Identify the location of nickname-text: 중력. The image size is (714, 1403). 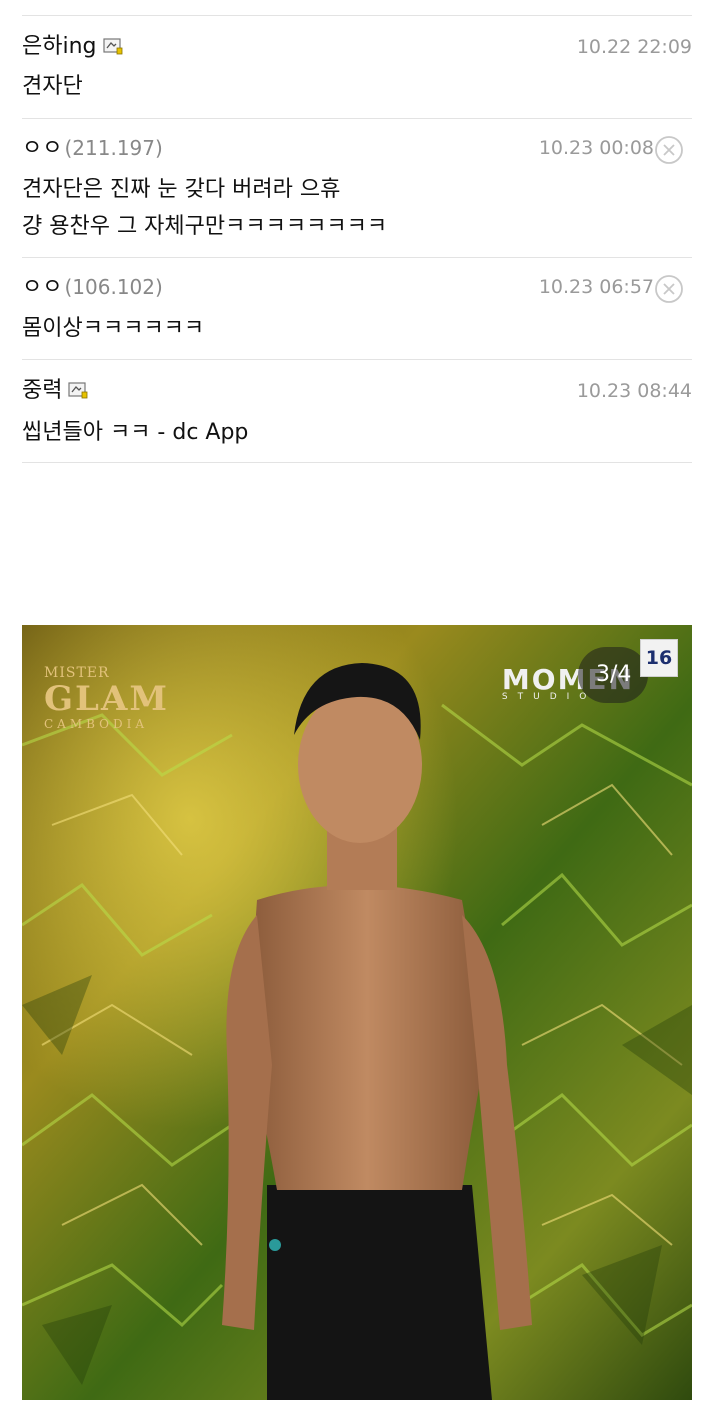
(42, 390).